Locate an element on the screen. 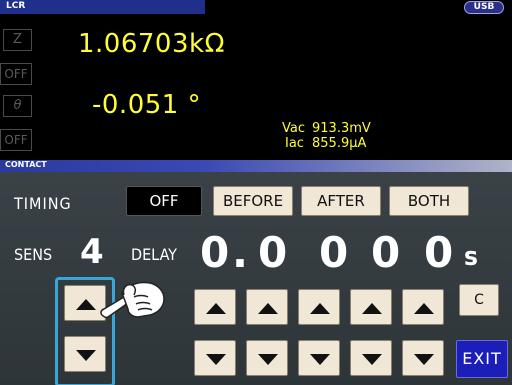 The width and height of the screenshot is (512, 385). delay-digit-0-up-button is located at coordinates (215, 307).